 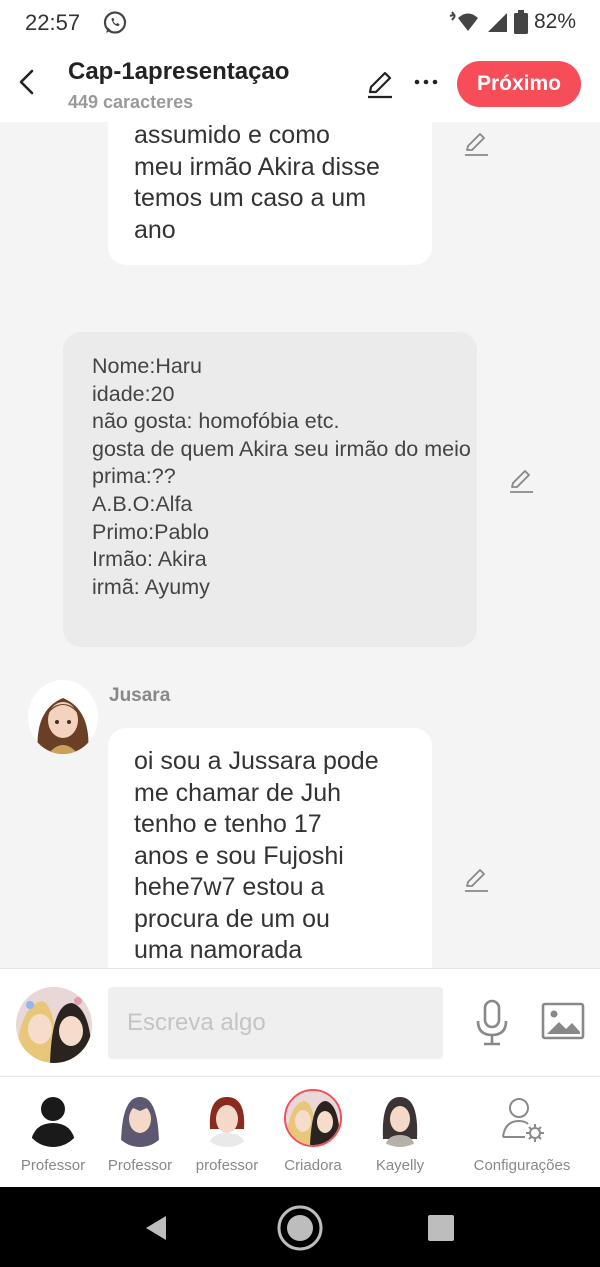 I want to click on composer-bar, so click(x=300, y=1022).